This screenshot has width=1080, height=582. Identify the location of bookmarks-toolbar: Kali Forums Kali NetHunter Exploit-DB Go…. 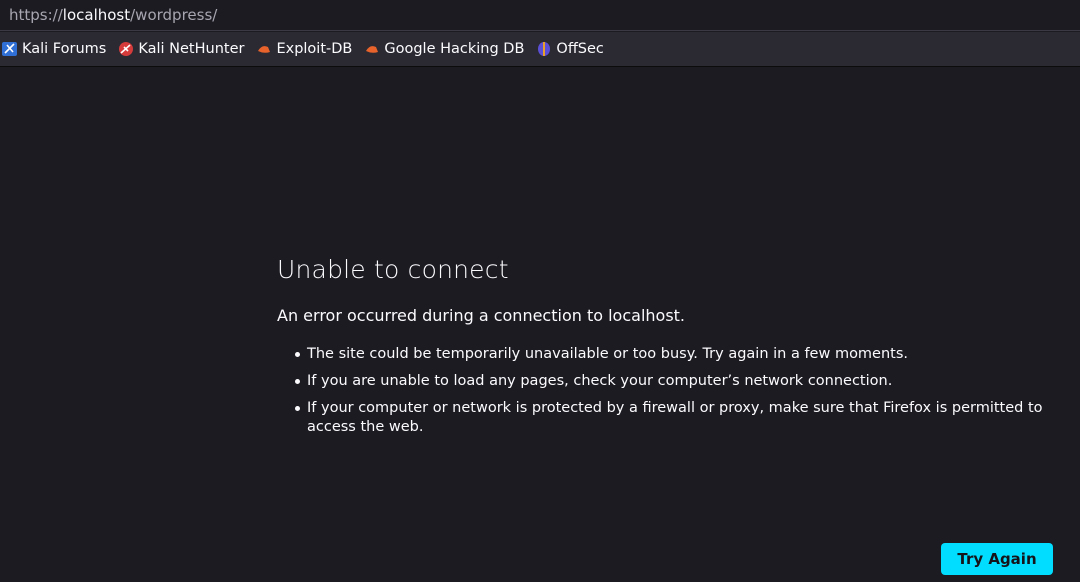
(540, 49).